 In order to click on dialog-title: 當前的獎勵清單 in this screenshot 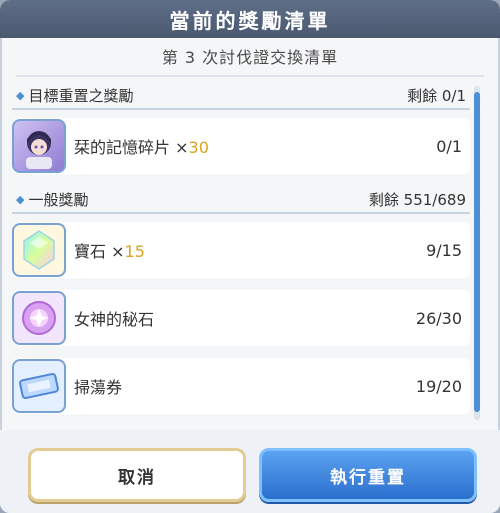, I will do `click(250, 19)`.